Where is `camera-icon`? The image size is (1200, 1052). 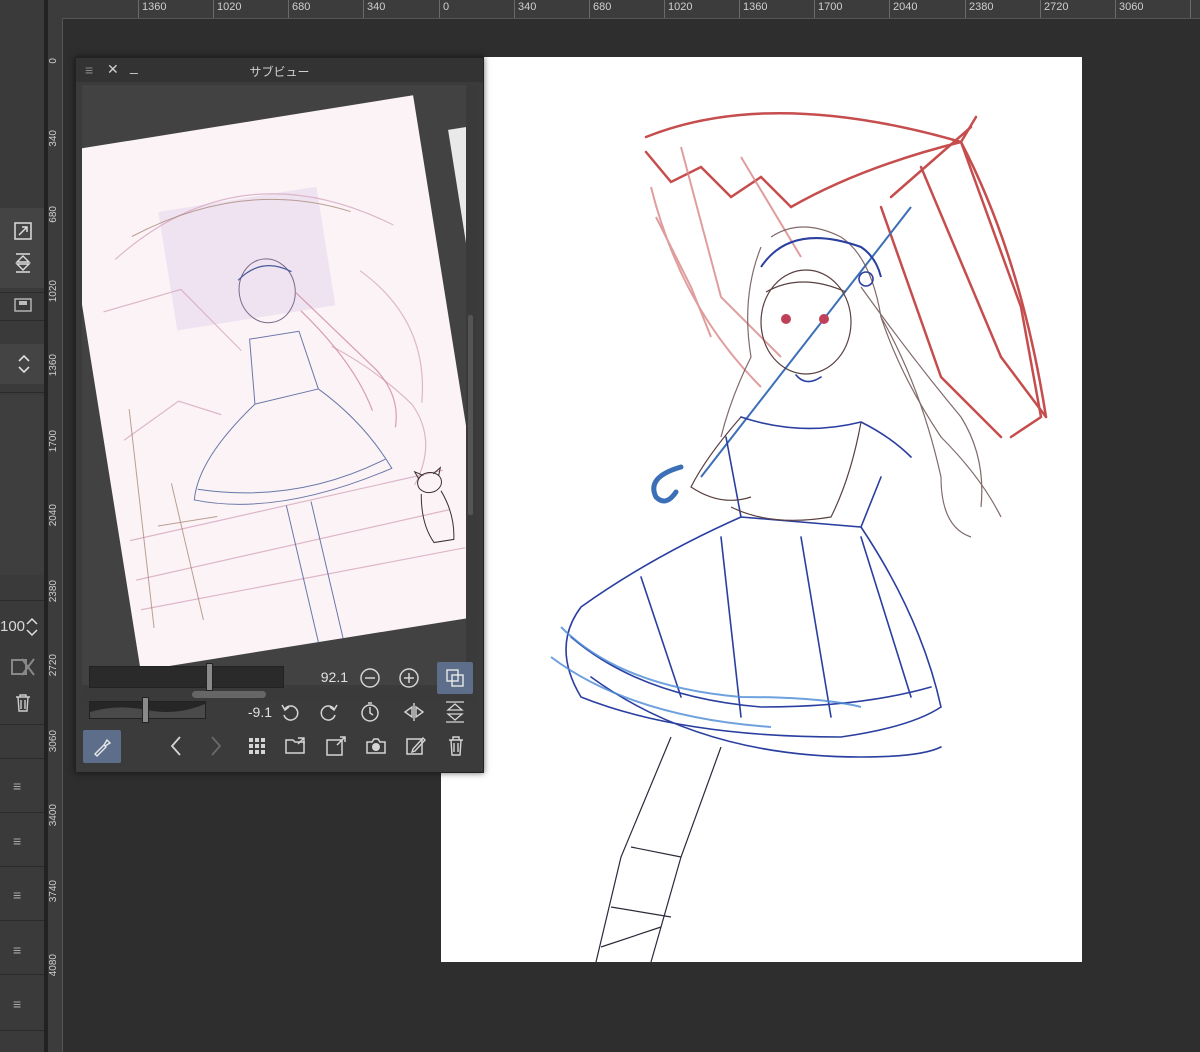
camera-icon is located at coordinates (376, 746).